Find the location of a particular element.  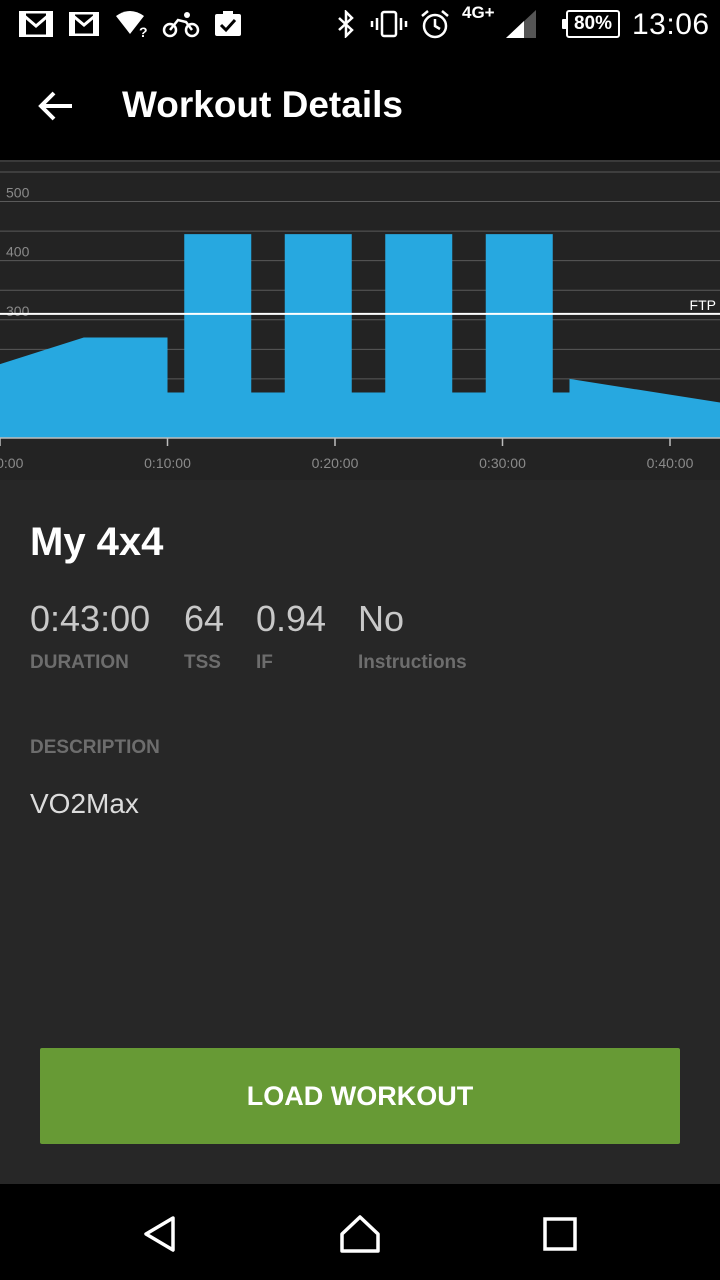

recents-square-icon is located at coordinates (560, 1234).